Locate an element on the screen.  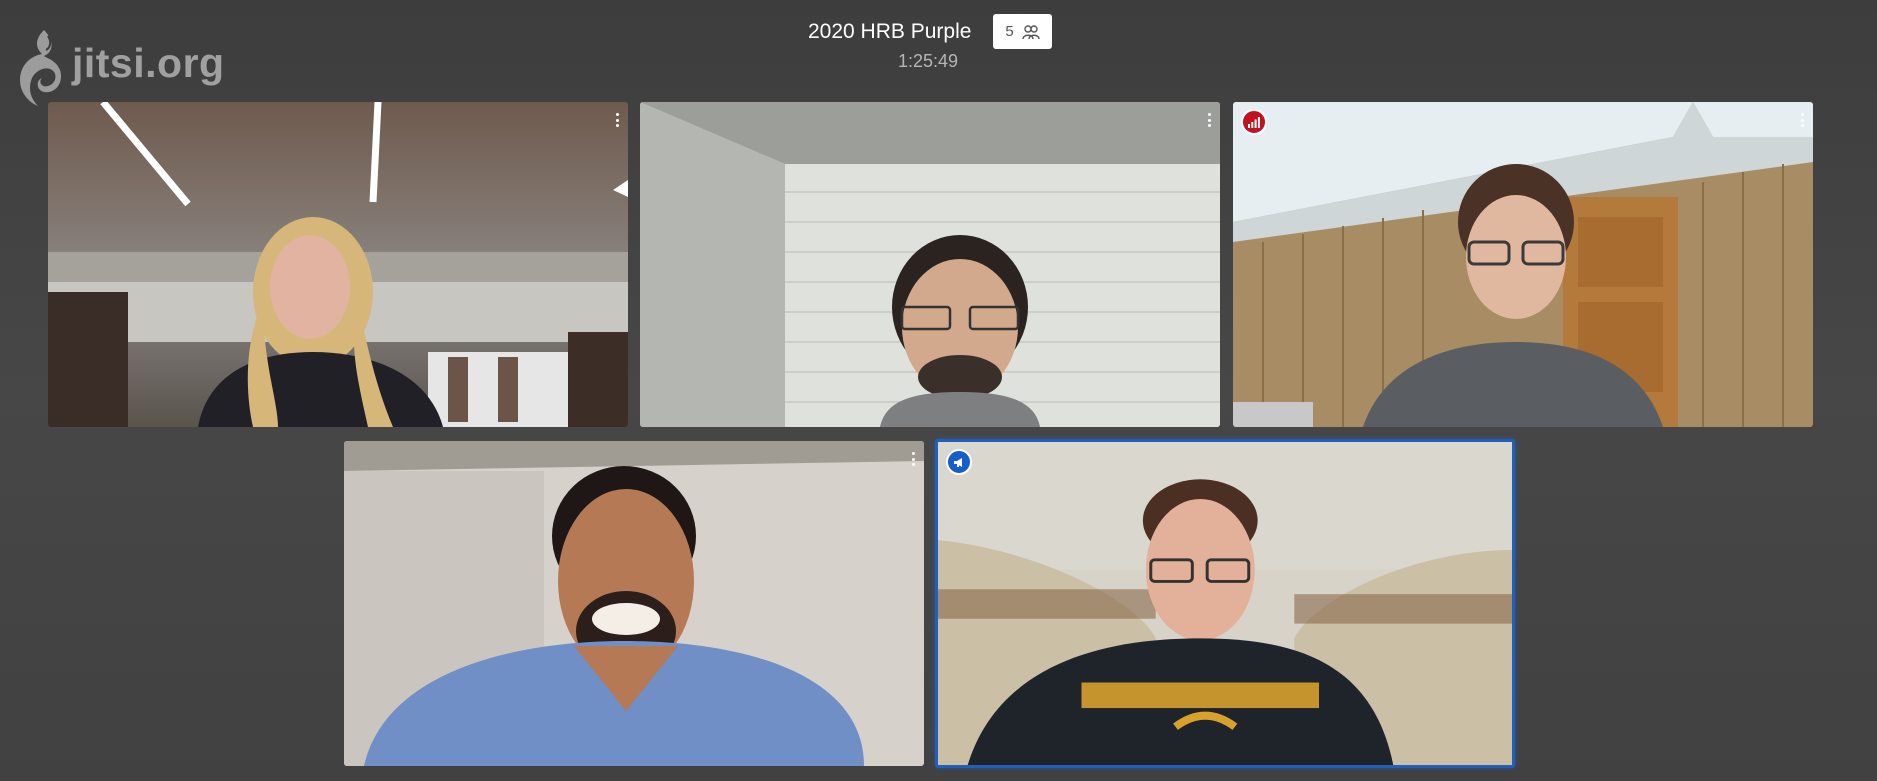
conference-header: 2020 HRB Purple 5 1:25:49 is located at coordinates (938, 44).